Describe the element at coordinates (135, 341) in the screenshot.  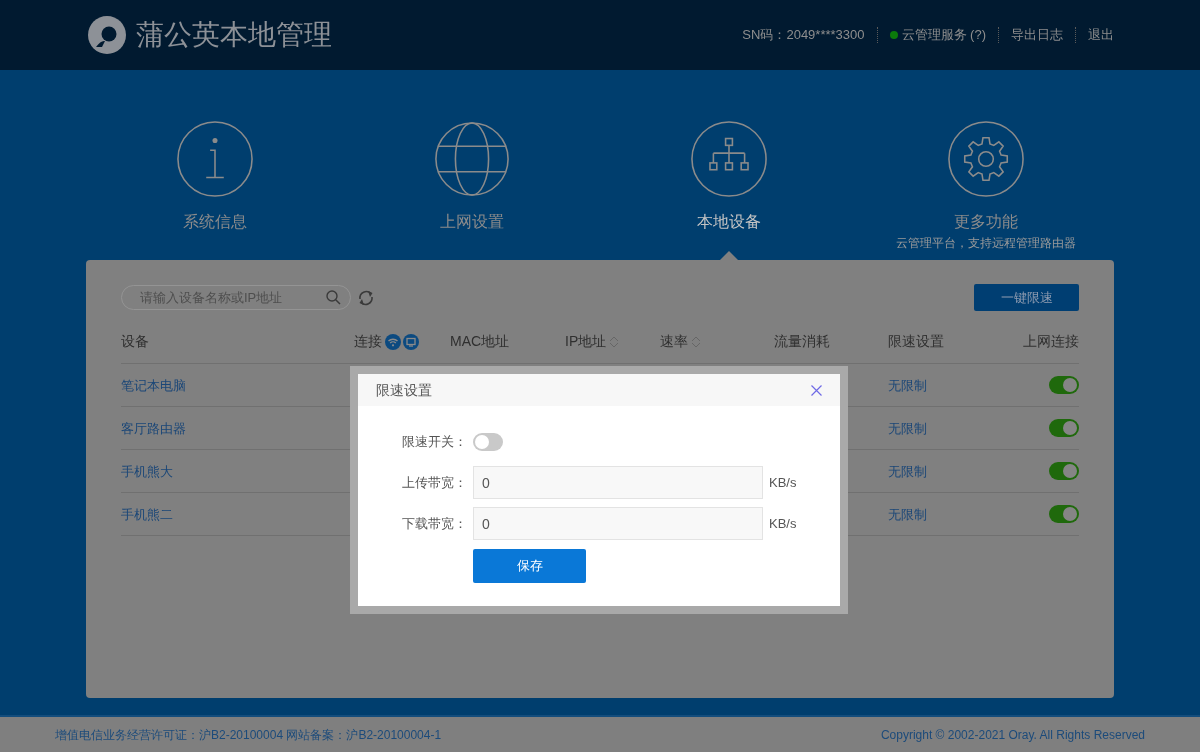
I see `column-header: 设备` at that location.